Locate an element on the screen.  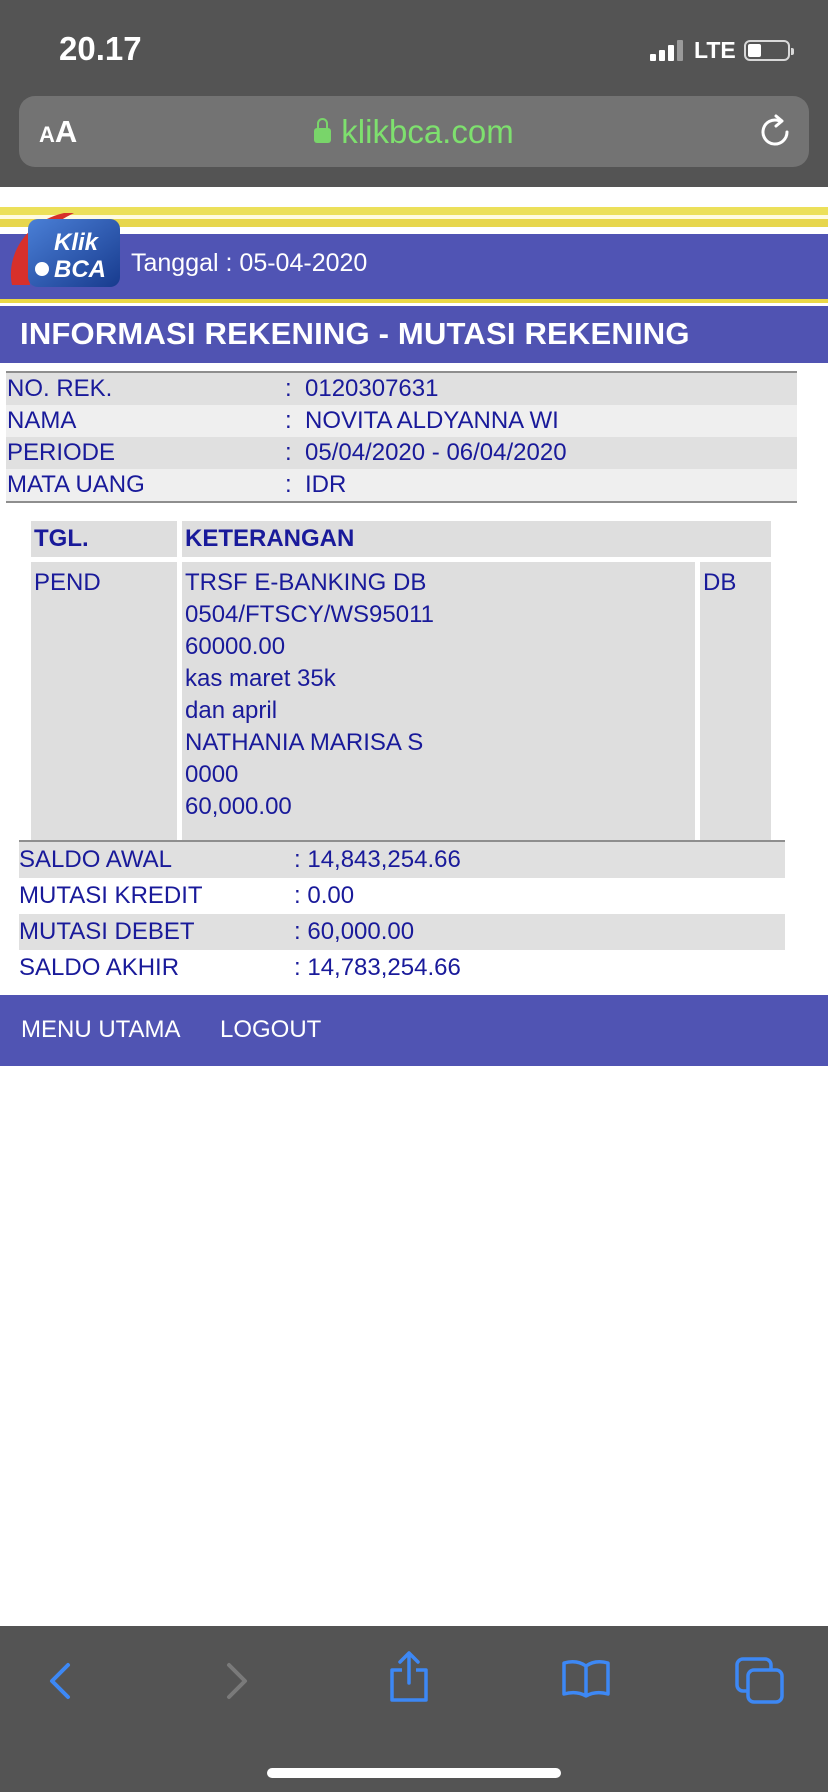
address-bar: AA klikbca.com is located at coordinates (414, 131).